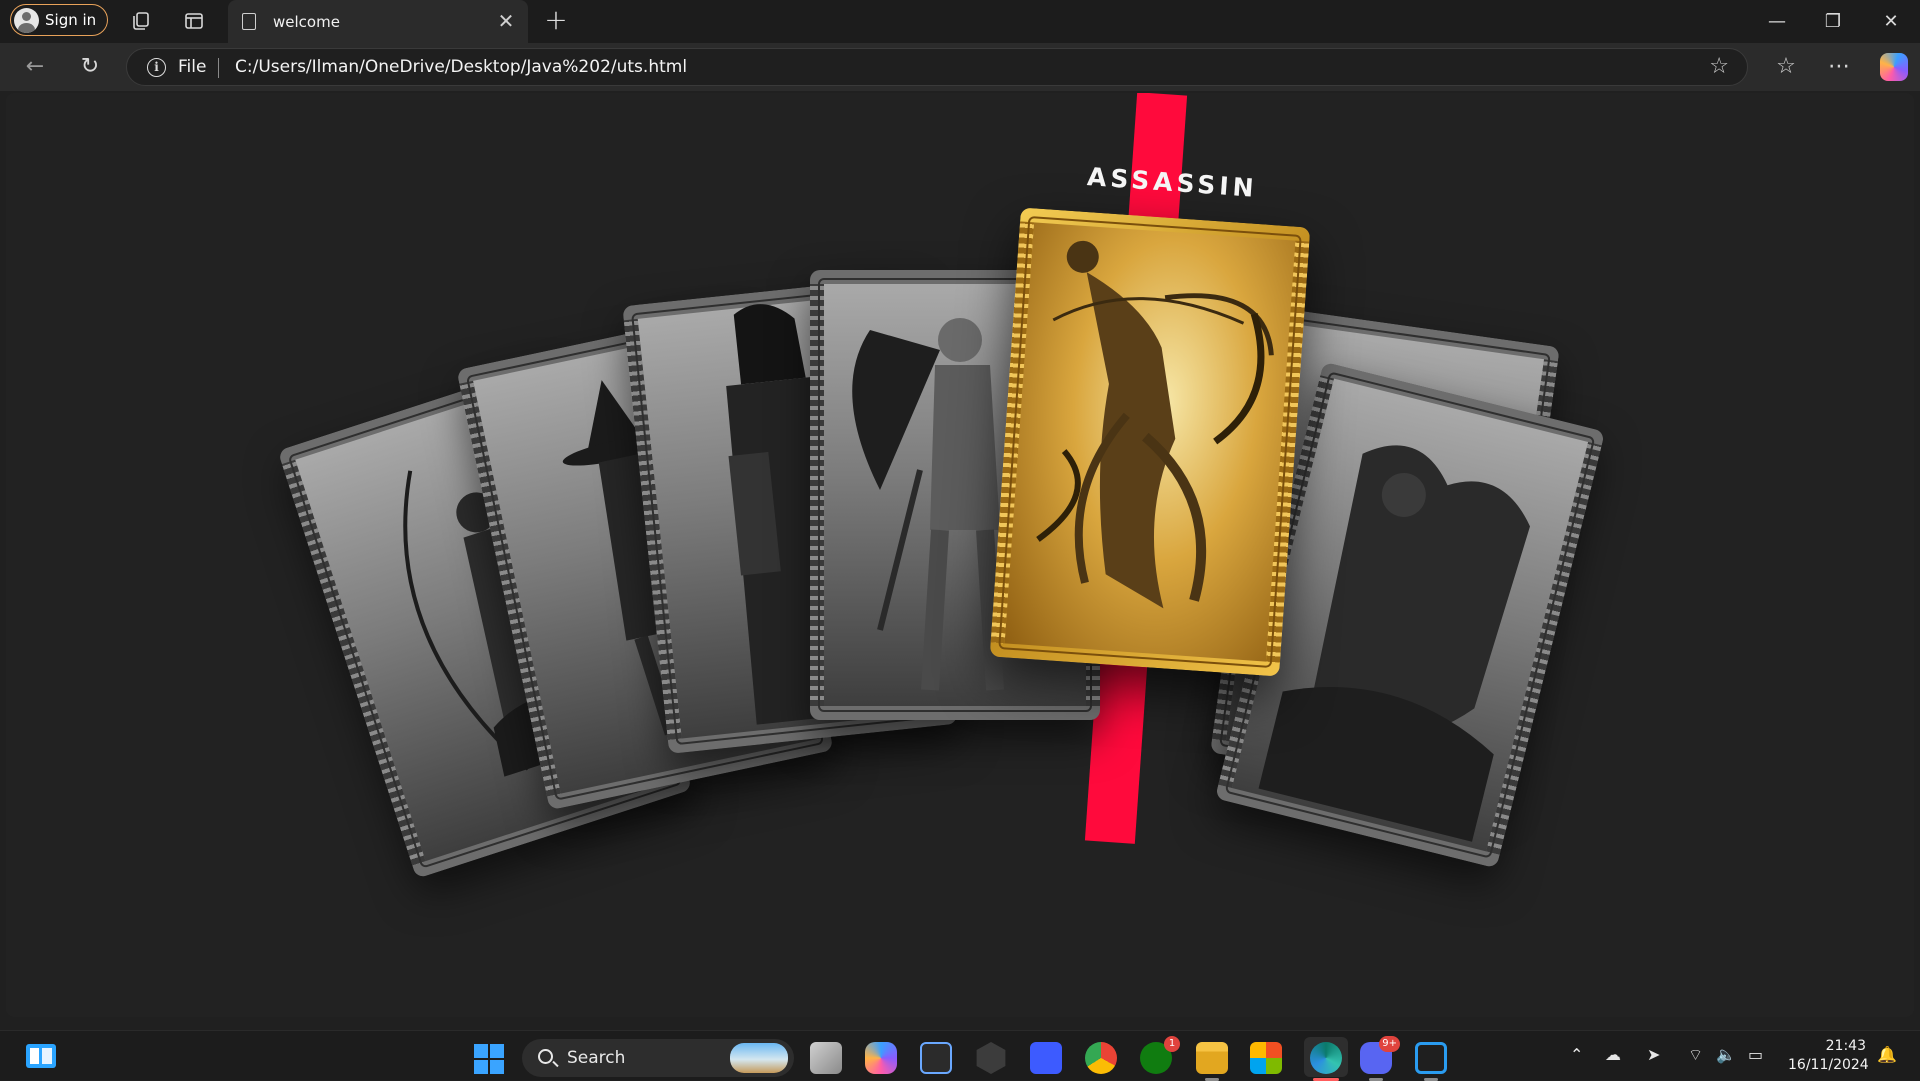  Describe the element at coordinates (35, 67) in the screenshot. I see `back-arrow-icon: ←` at that location.